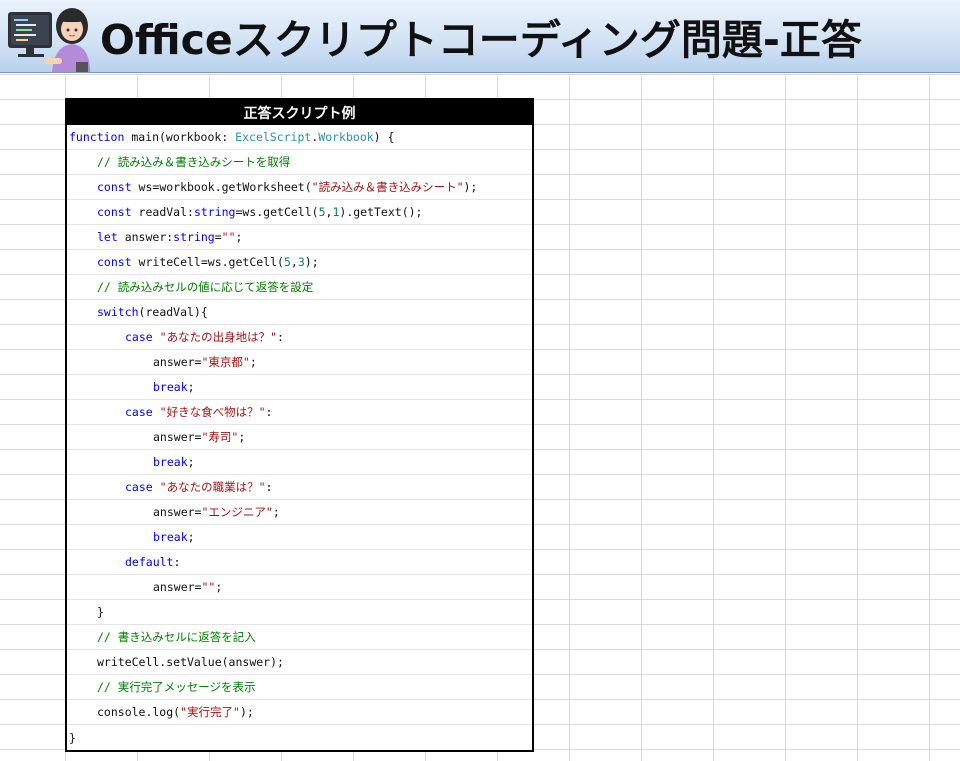 The height and width of the screenshot is (761, 960). What do you see at coordinates (220, 437) in the screenshot?
I see `code-string: "寿司"` at bounding box center [220, 437].